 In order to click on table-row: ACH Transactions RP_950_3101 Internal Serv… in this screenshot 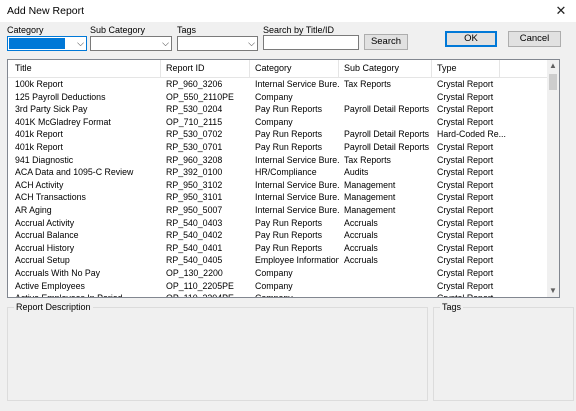, I will do `click(278, 197)`.